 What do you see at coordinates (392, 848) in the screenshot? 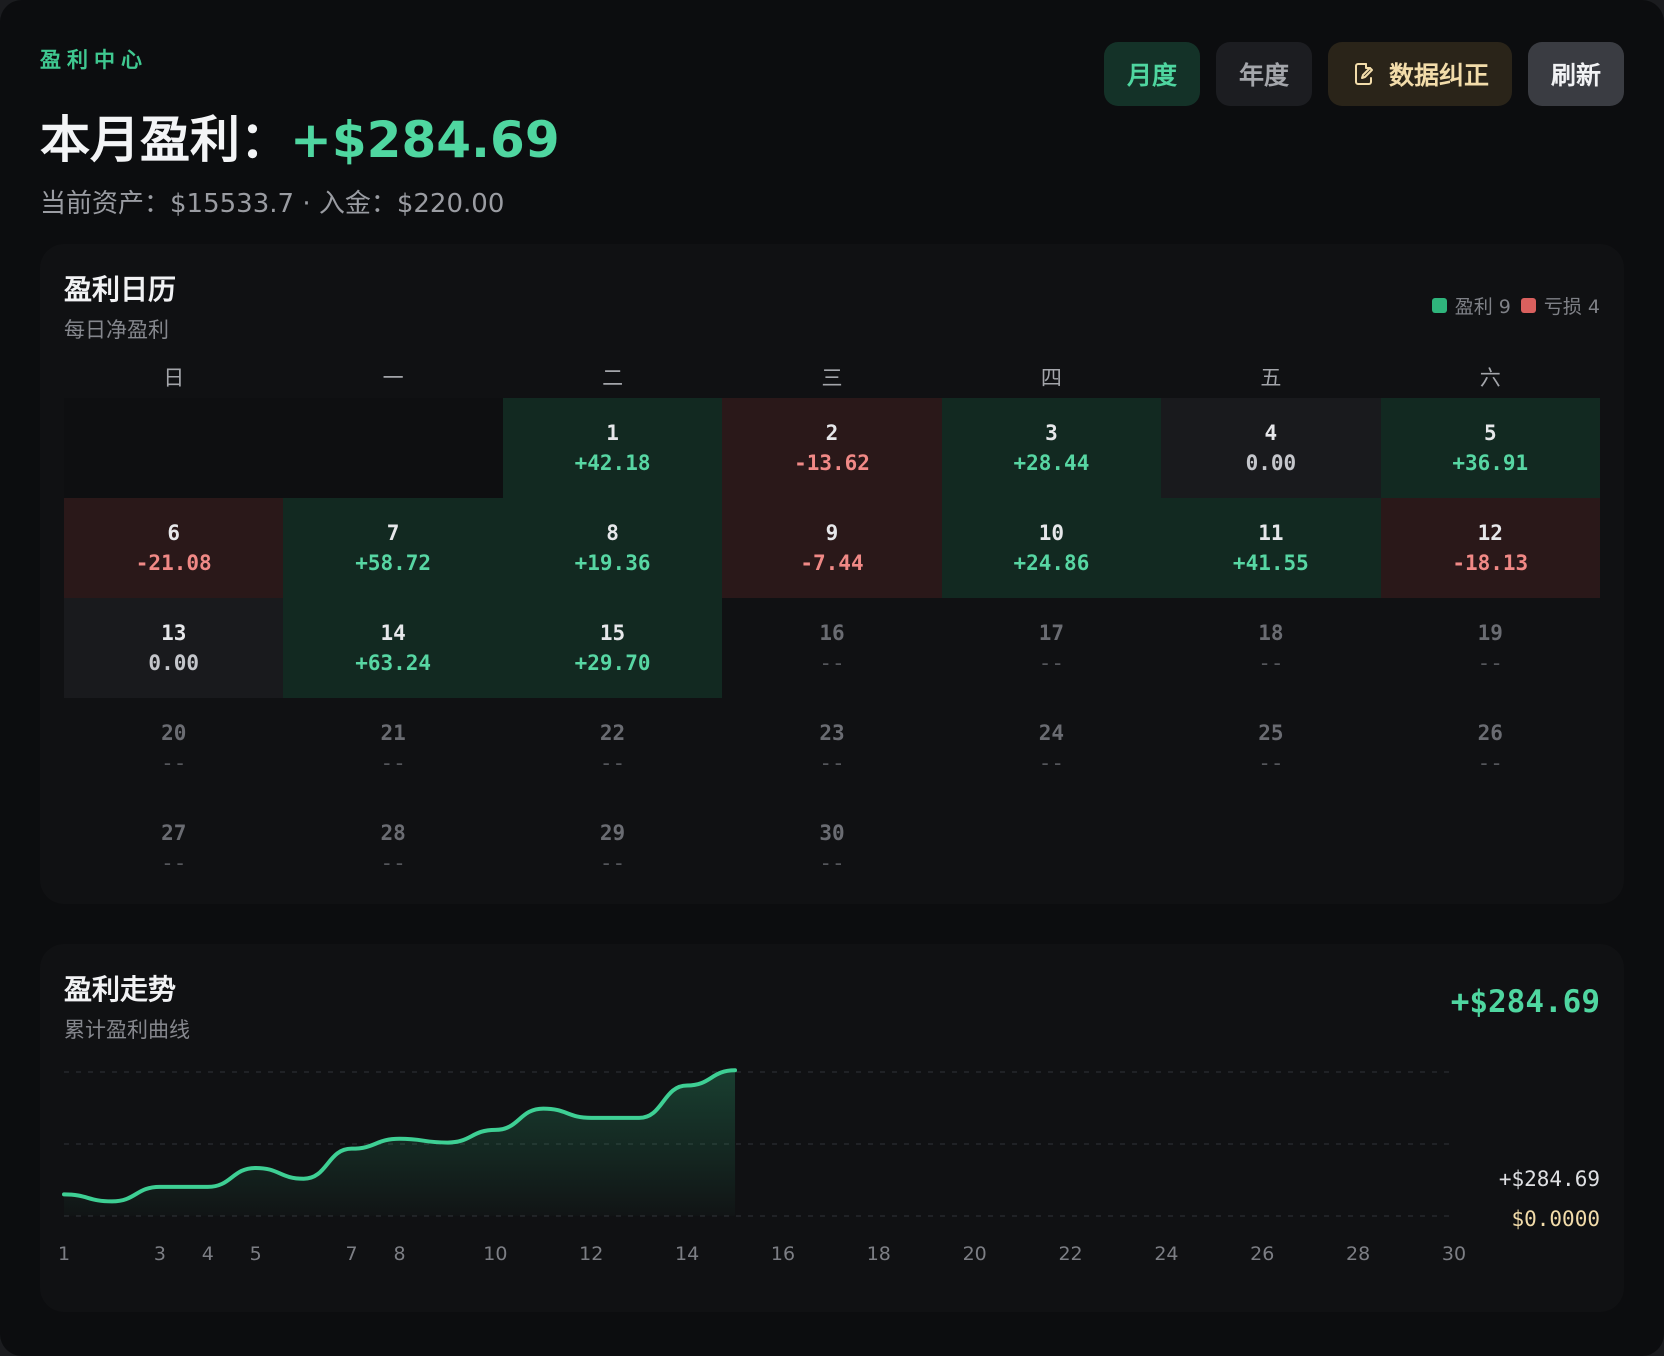
I see `calendar-day-cell: 28 --` at bounding box center [392, 848].